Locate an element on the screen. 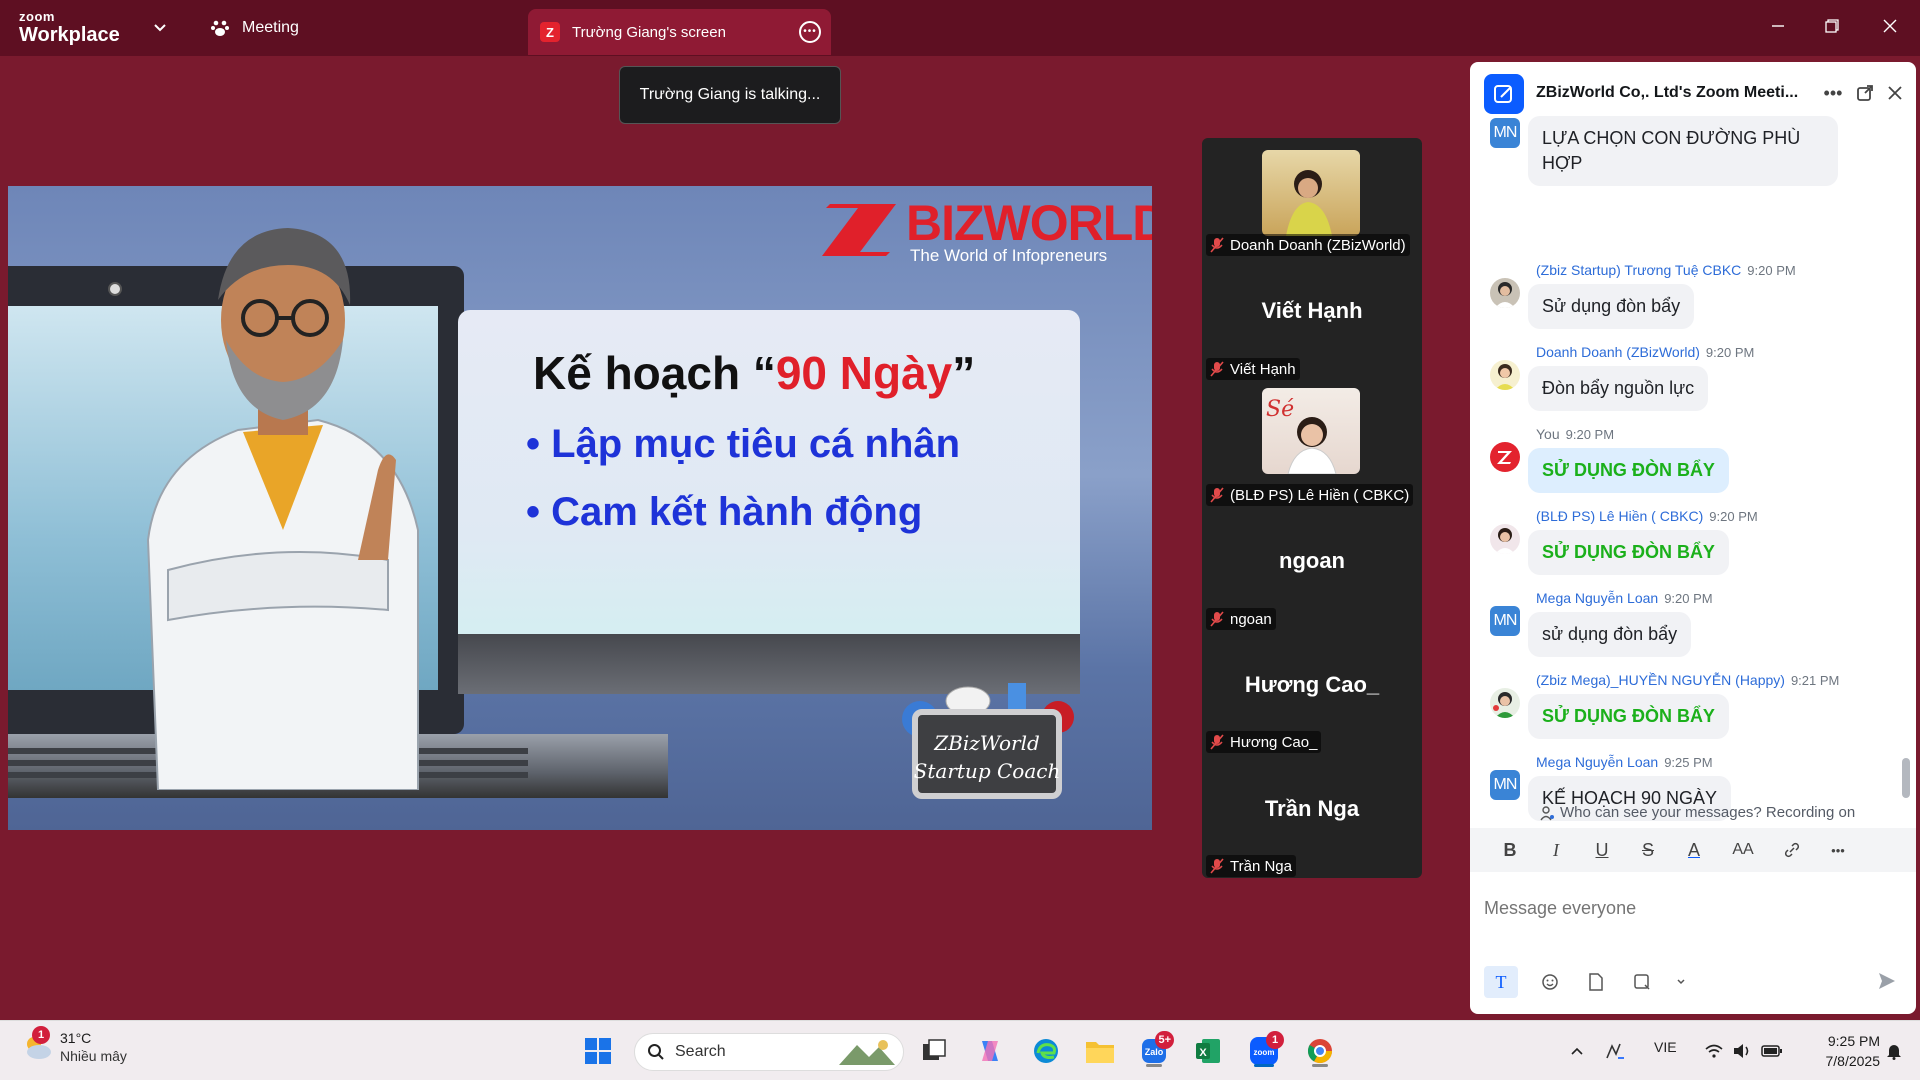  bold-icon: B is located at coordinates (1510, 850).